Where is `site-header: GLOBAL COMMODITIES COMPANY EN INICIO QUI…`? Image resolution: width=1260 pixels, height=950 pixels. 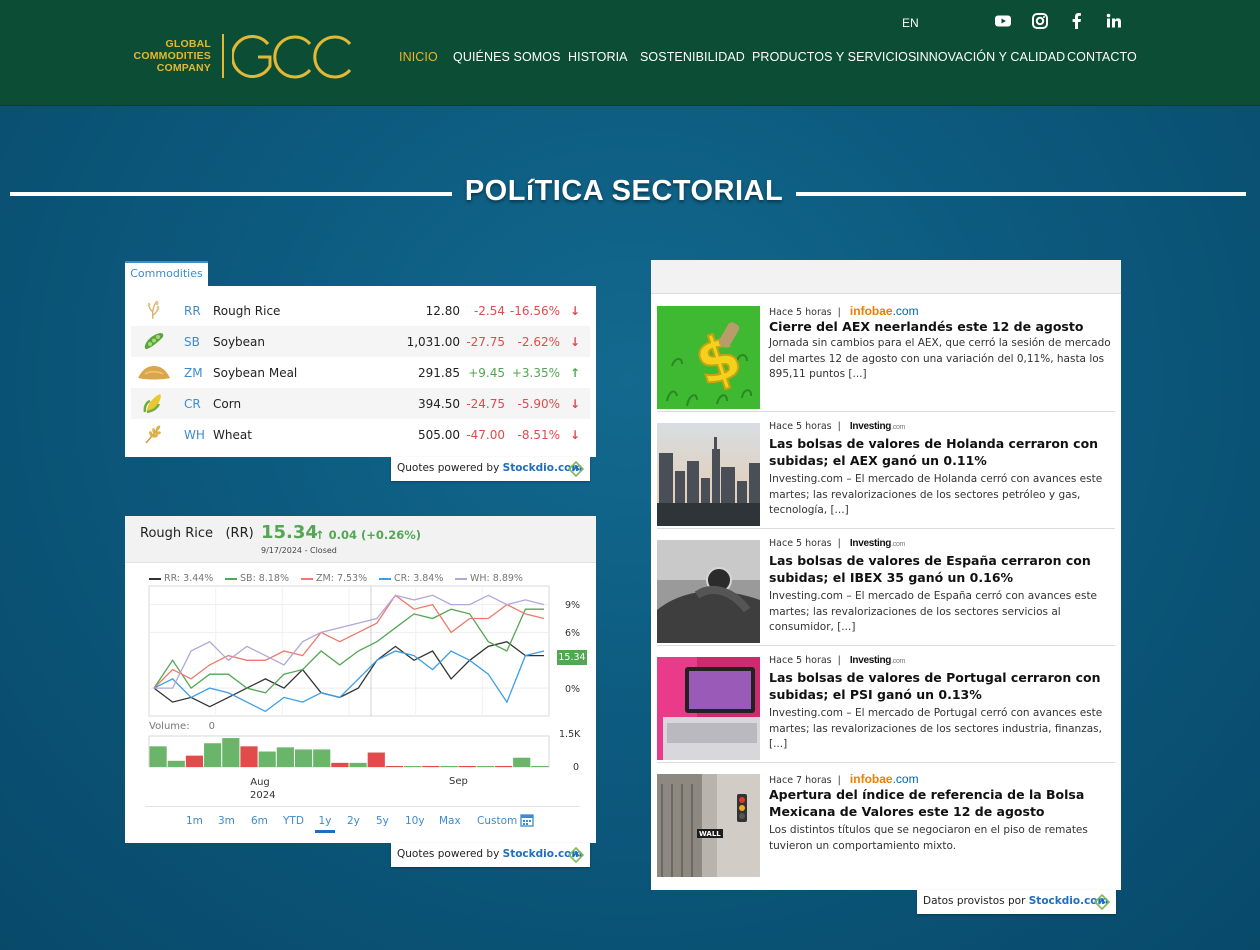
site-header: GLOBAL COMMODITIES COMPANY EN INICIO QUI… is located at coordinates (630, 53).